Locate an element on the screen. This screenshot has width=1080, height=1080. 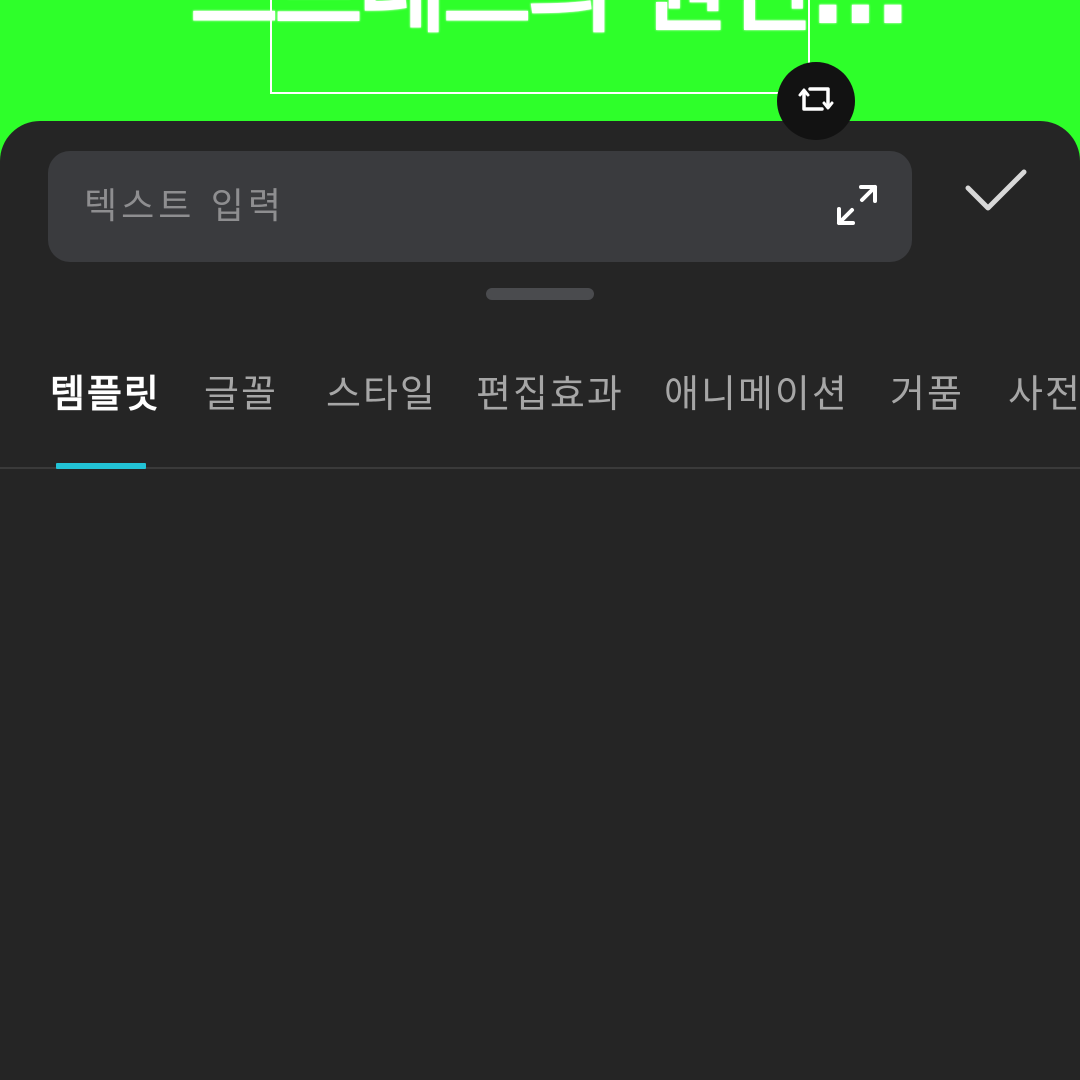
text-input is located at coordinates (454, 206).